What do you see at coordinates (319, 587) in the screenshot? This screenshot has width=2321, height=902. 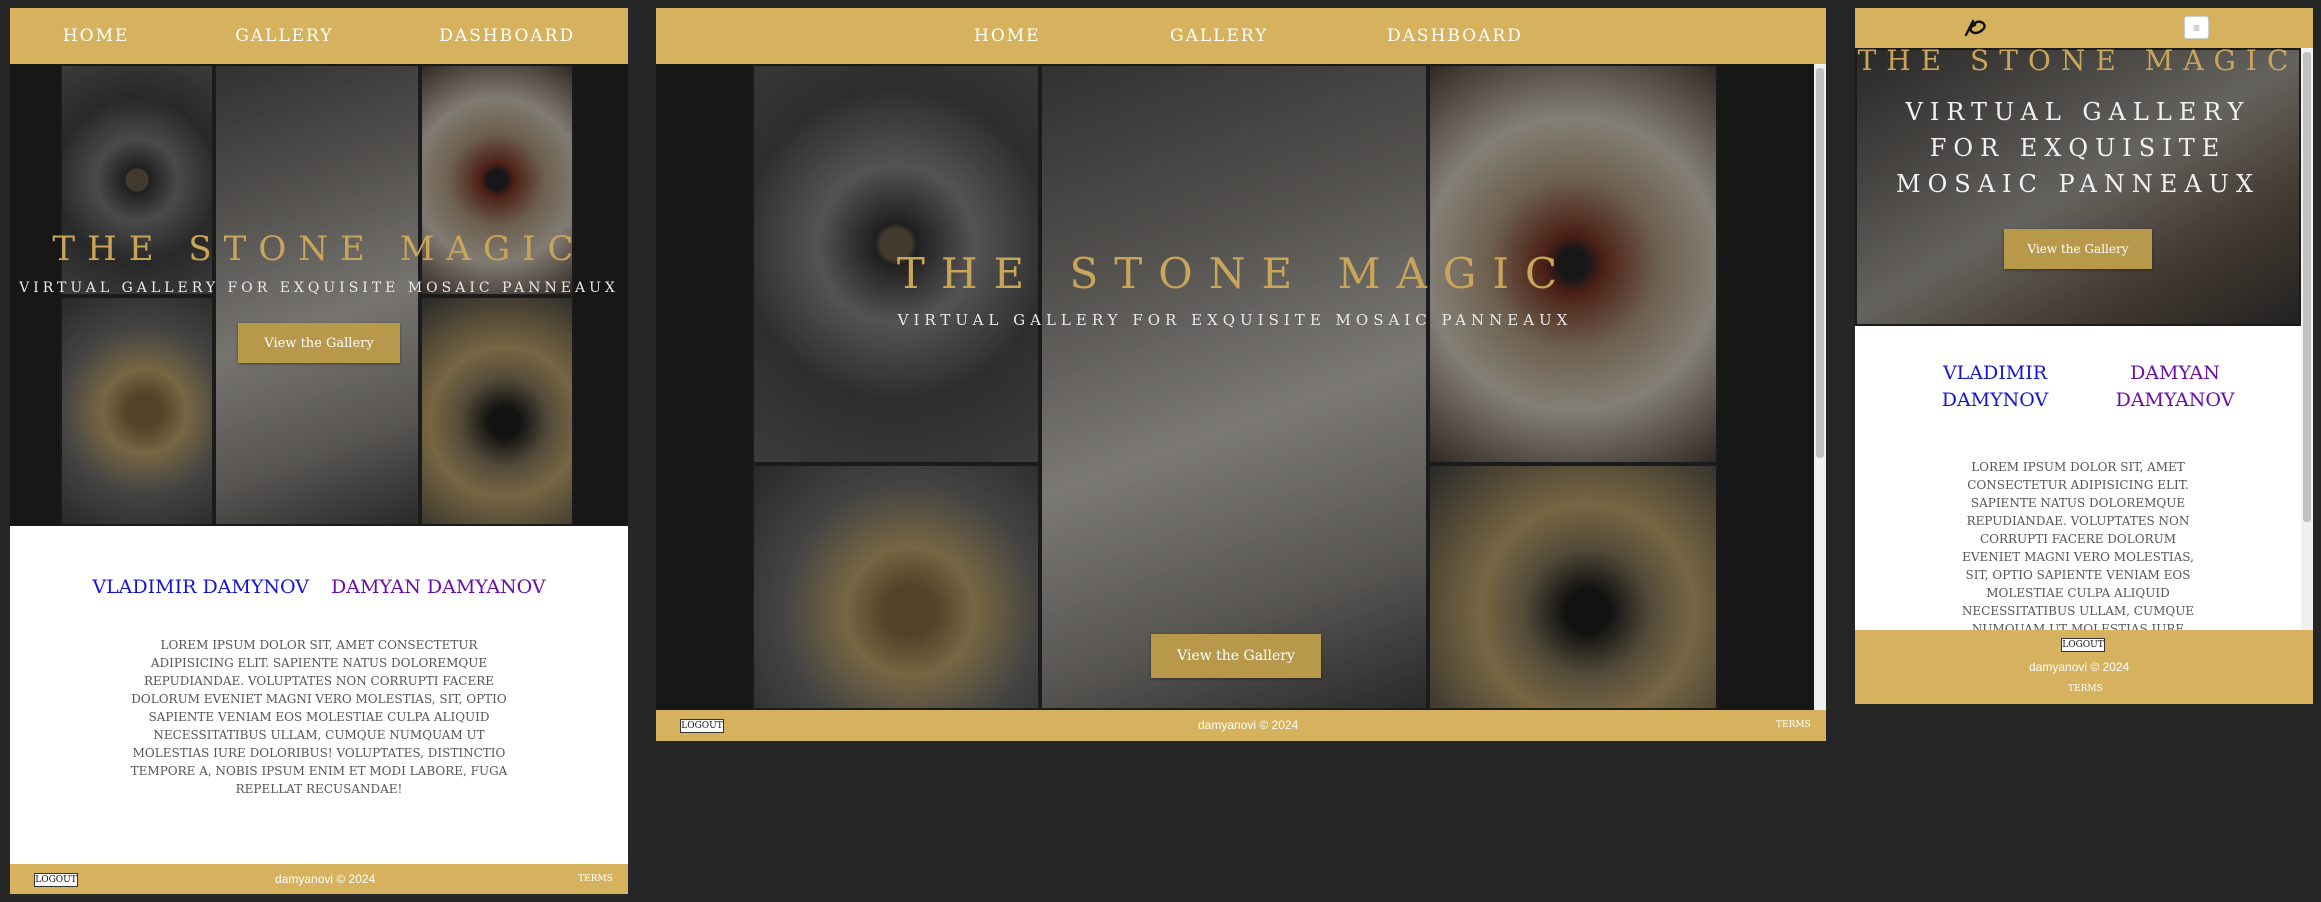 I see `artist-names: Vladimir Damynov Damyan Damyanov` at bounding box center [319, 587].